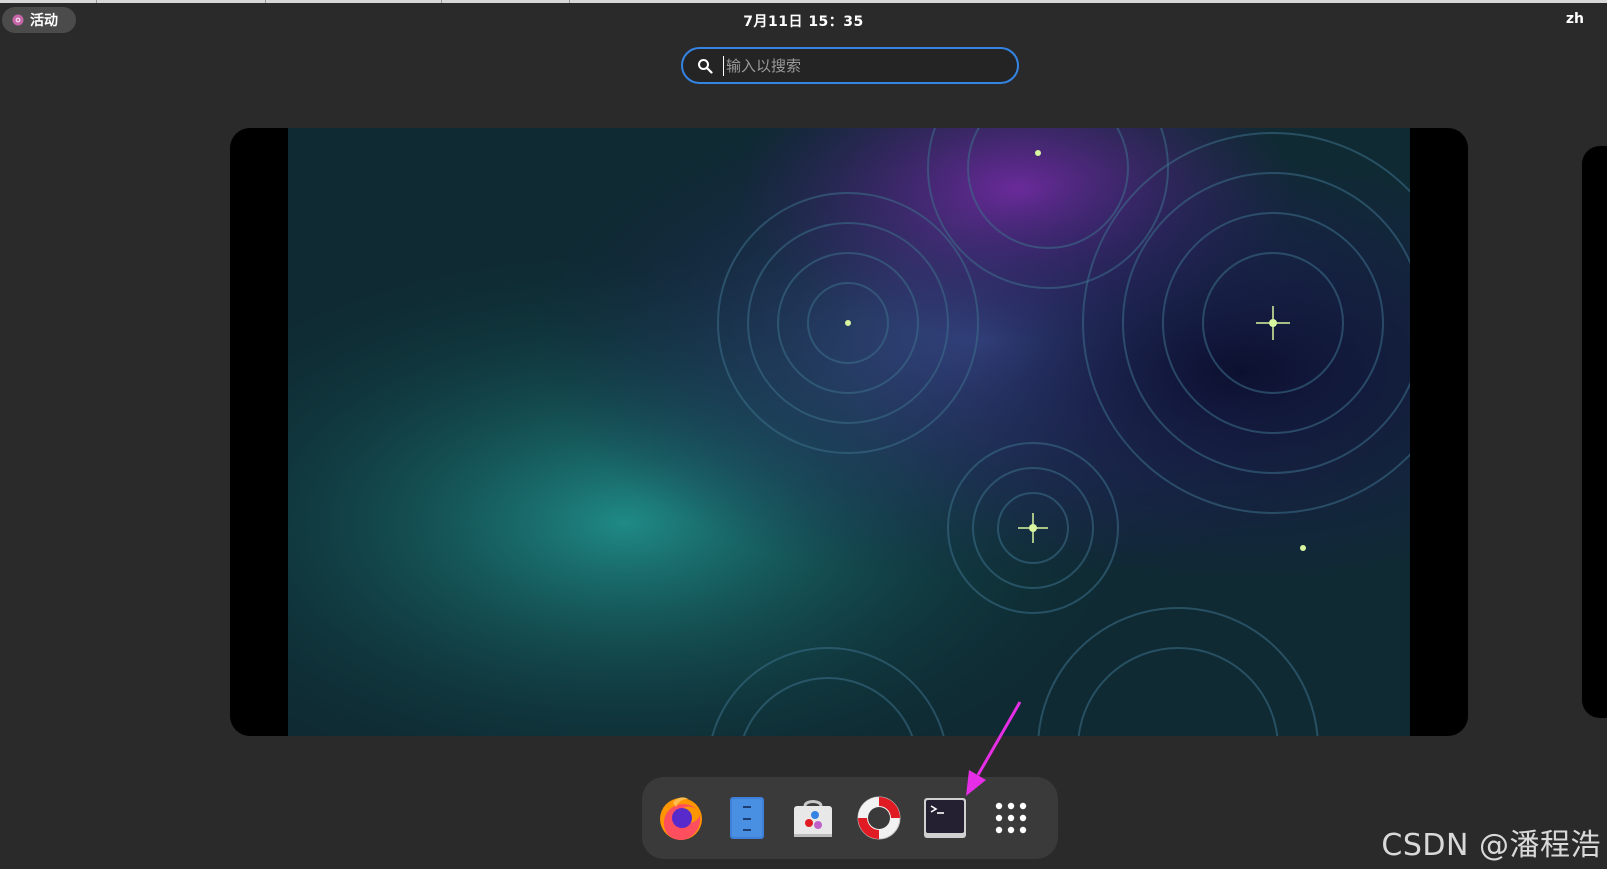 The height and width of the screenshot is (869, 1607). Describe the element at coordinates (1491, 845) in the screenshot. I see `csdn-watermark: CSDN @潘程浩` at that location.